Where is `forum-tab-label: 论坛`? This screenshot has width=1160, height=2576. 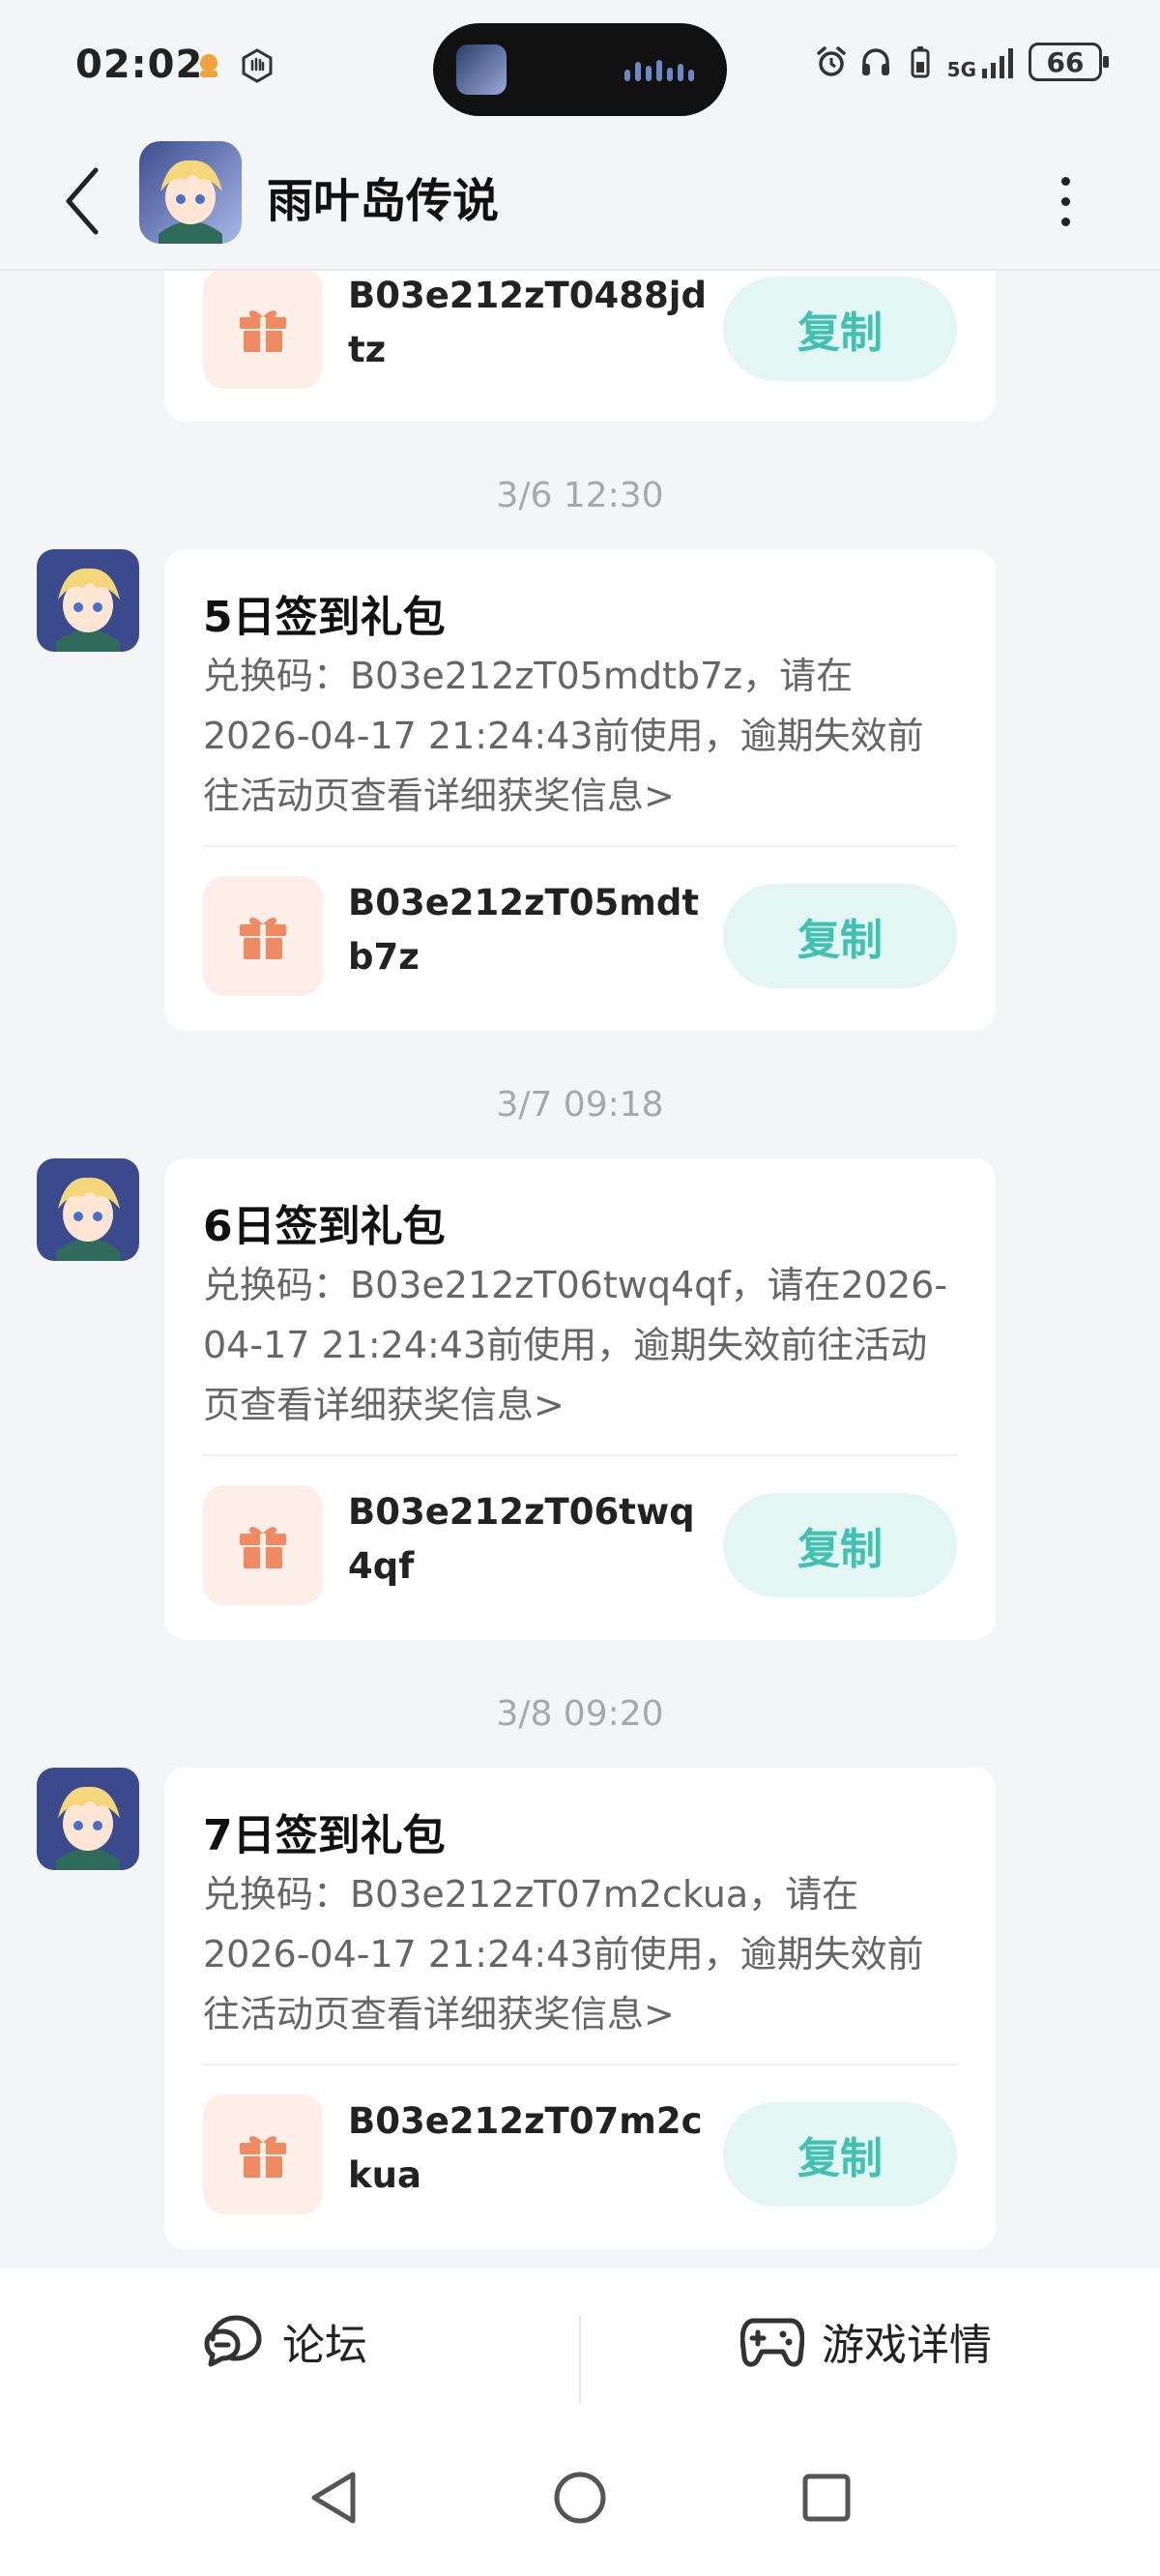 forum-tab-label: 论坛 is located at coordinates (325, 2345).